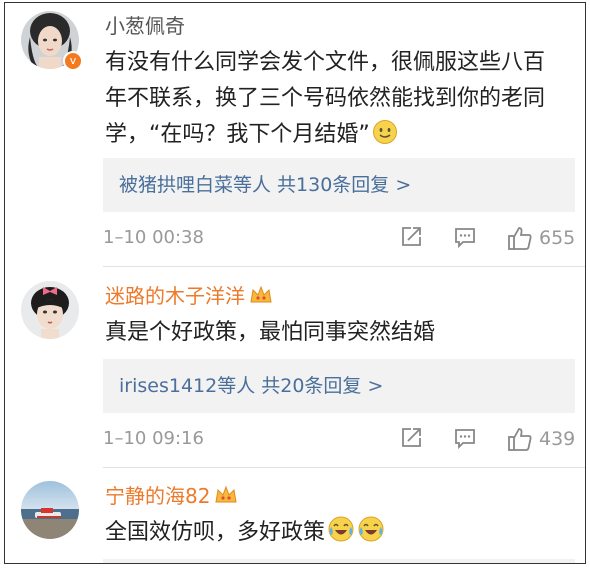 The width and height of the screenshot is (590, 568). I want to click on reply-summary, so click(339, 561).